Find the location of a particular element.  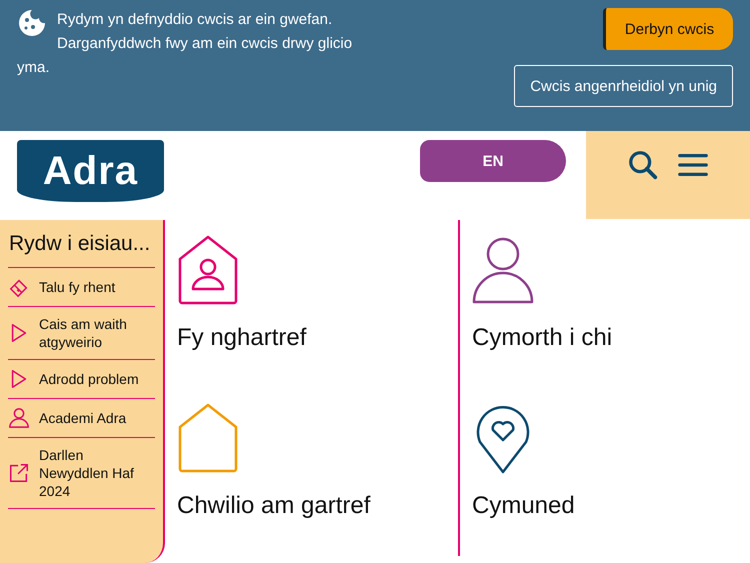

cookie-icon is located at coordinates (32, 23).